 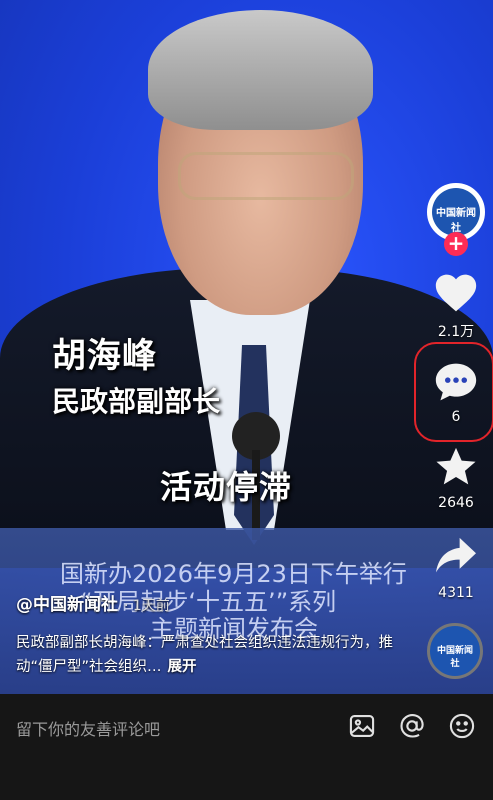 I want to click on overlay-name: 胡海峰, so click(x=104, y=356).